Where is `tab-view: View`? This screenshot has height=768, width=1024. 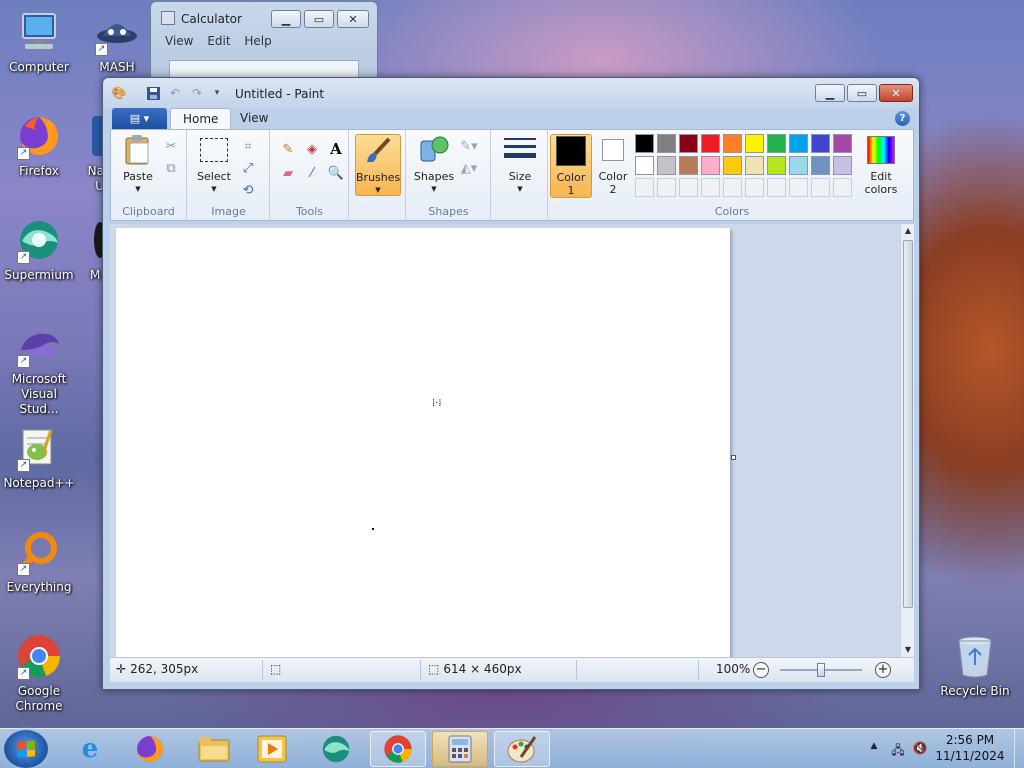
tab-view: View is located at coordinates (254, 119).